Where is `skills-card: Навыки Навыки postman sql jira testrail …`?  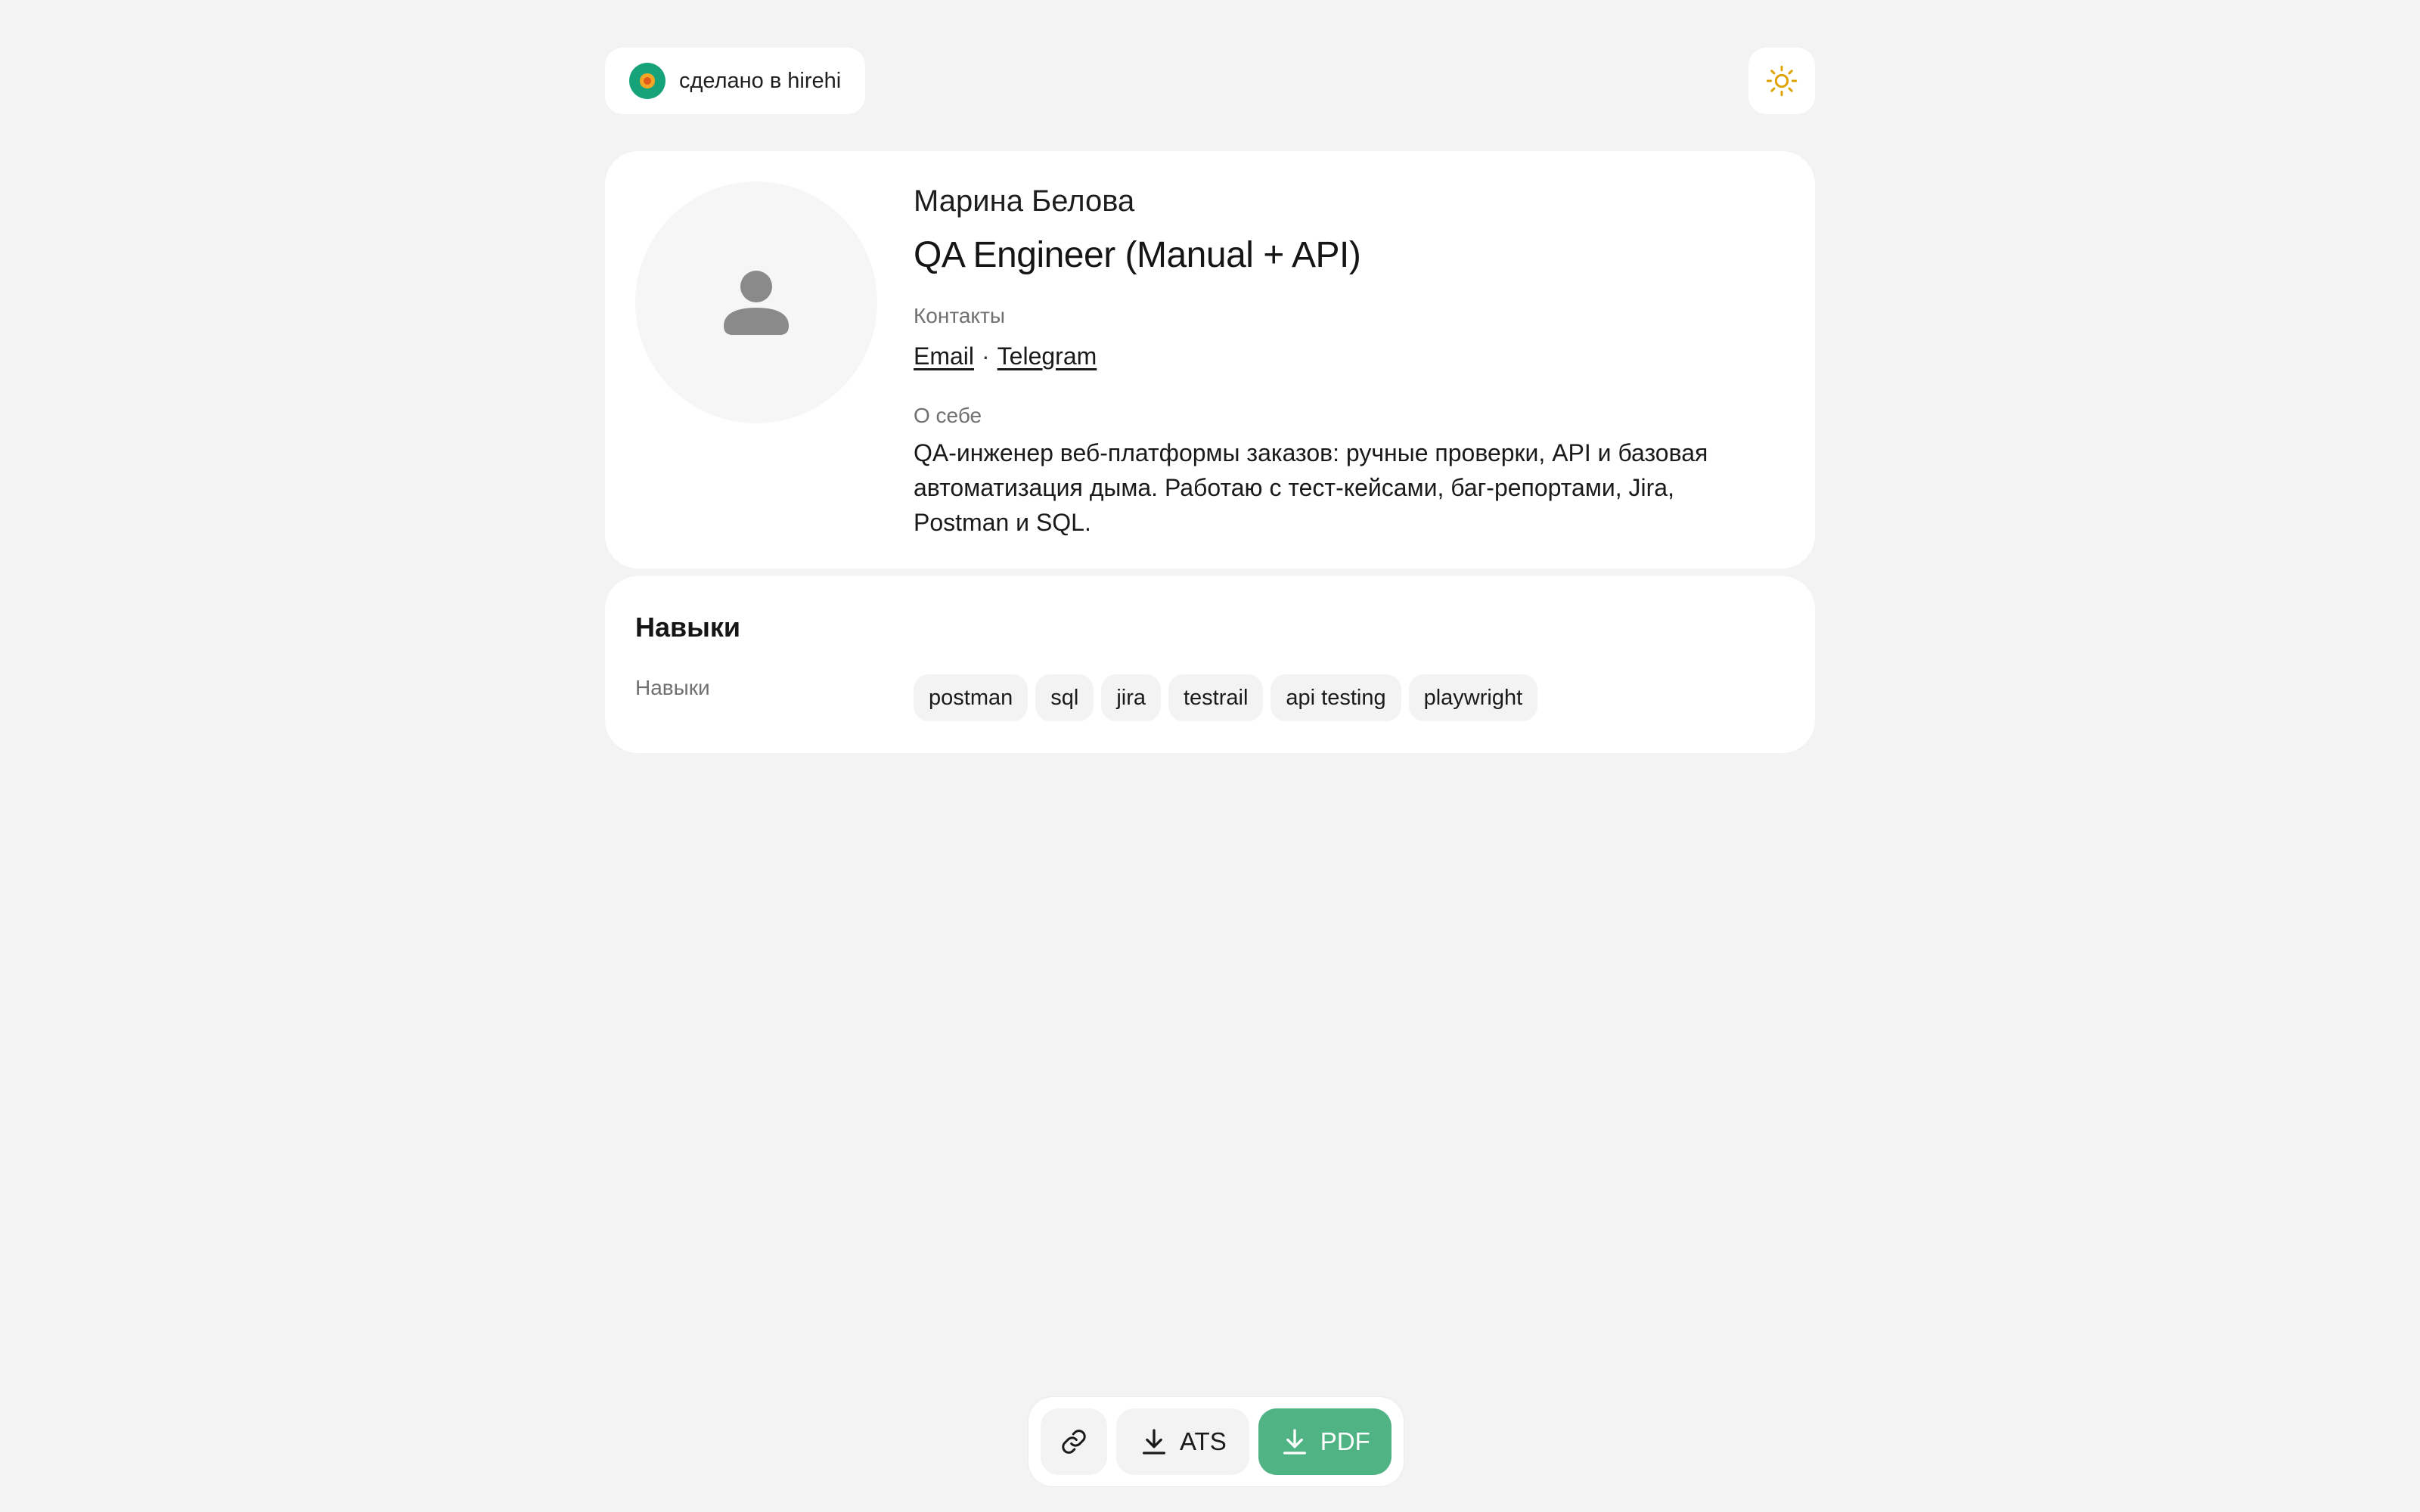
skills-card: Навыки Навыки postman sql jira testrail … is located at coordinates (1210, 664).